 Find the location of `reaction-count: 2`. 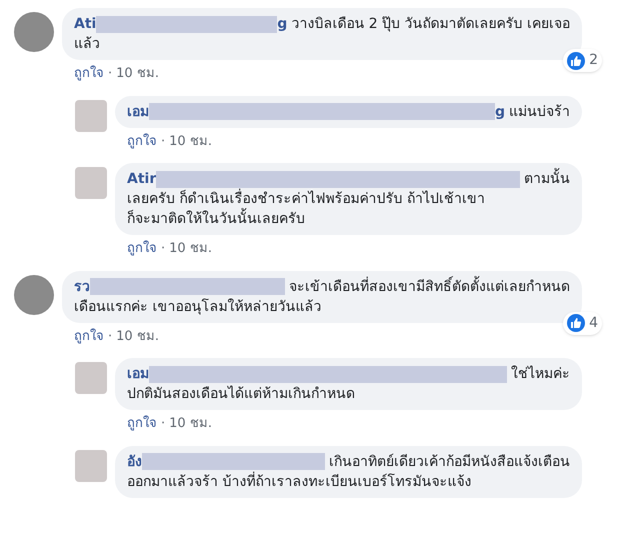

reaction-count: 2 is located at coordinates (593, 60).